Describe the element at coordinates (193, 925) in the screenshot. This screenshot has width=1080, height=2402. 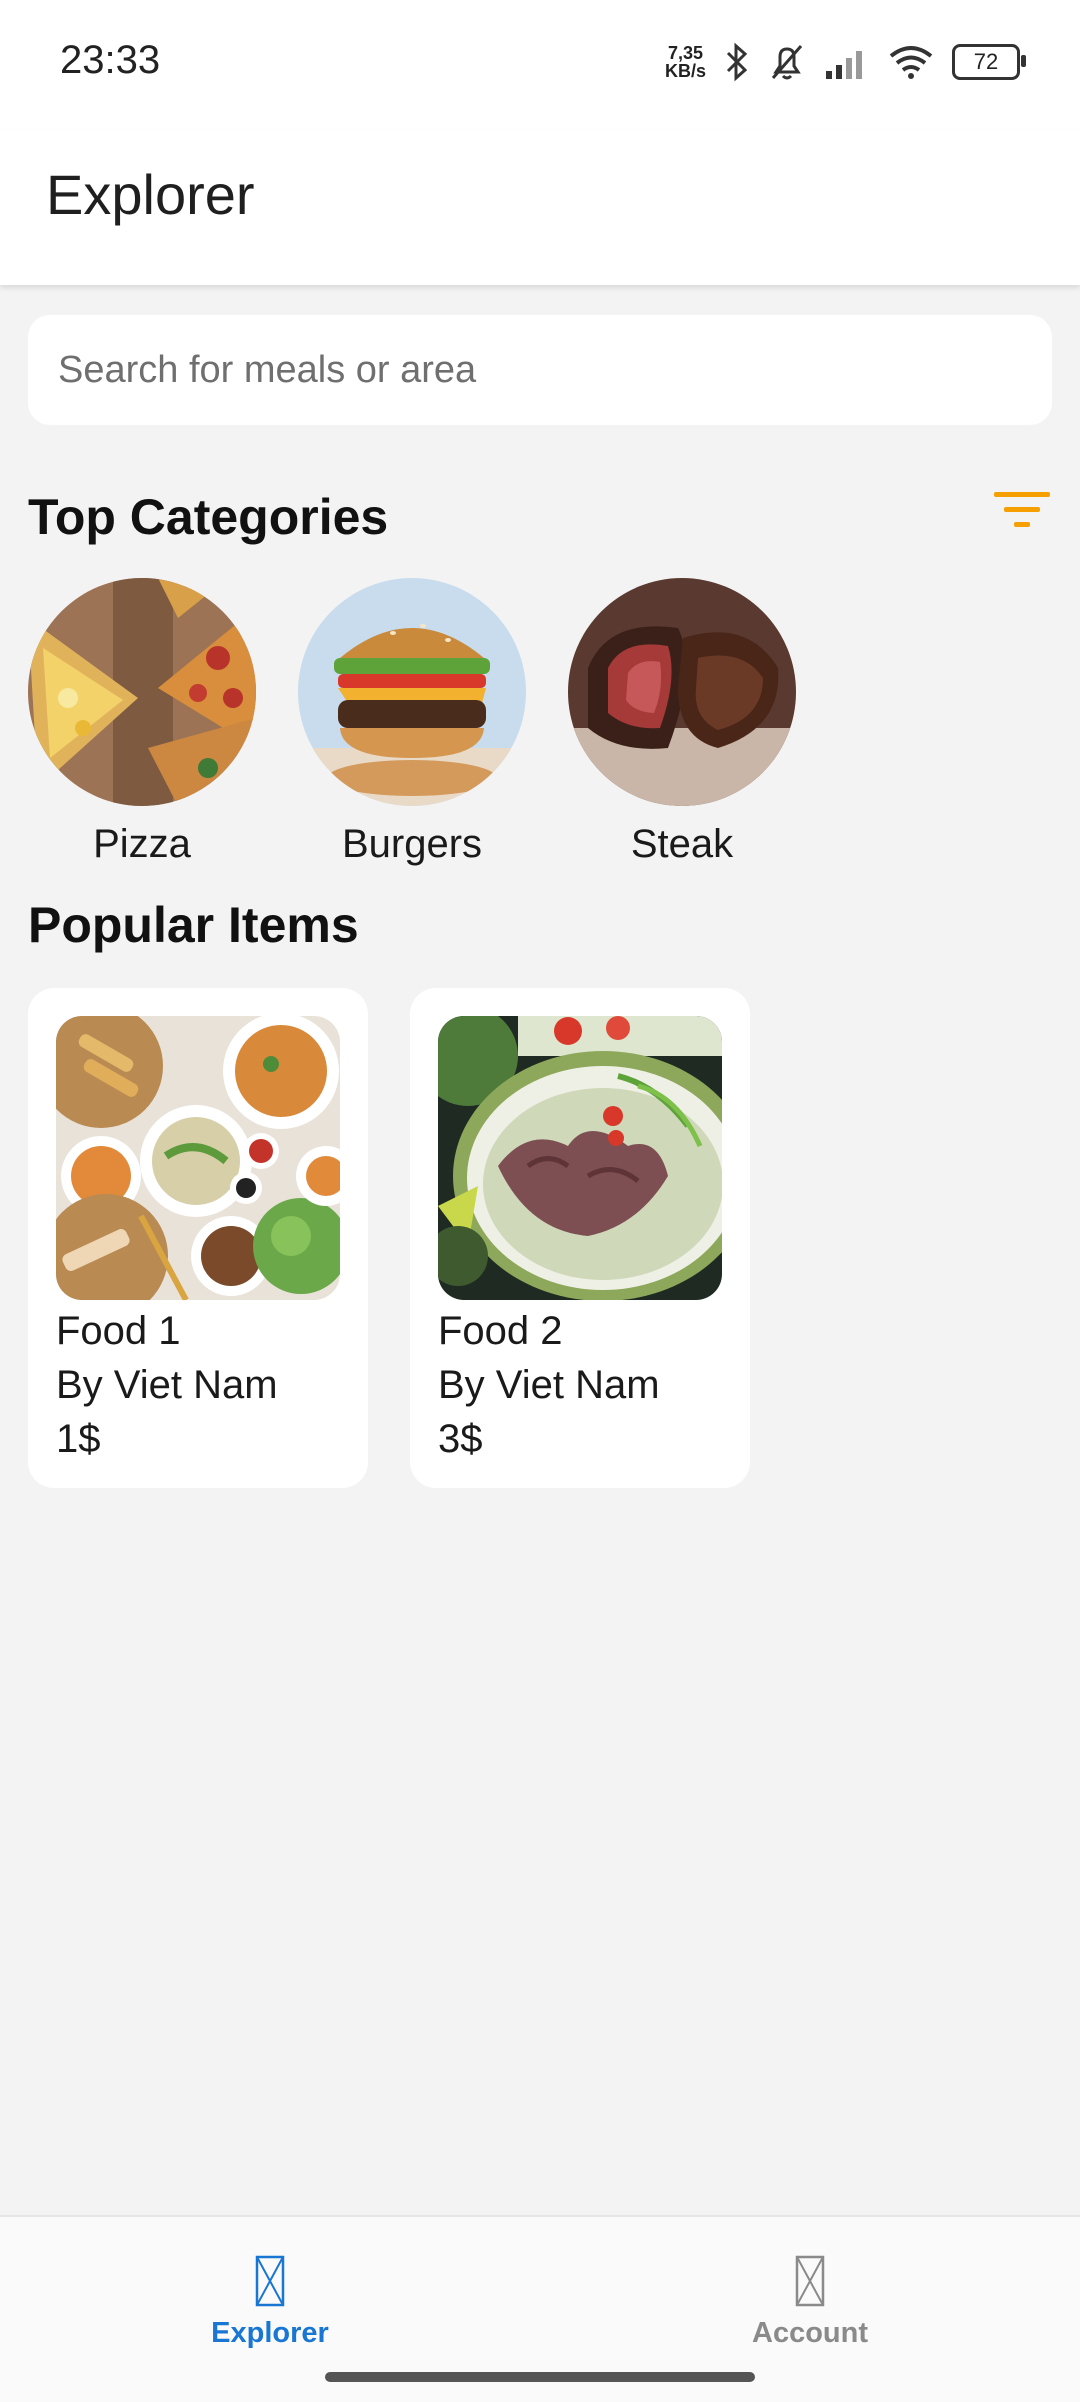
I see `popular-items-title: Popular Items` at that location.